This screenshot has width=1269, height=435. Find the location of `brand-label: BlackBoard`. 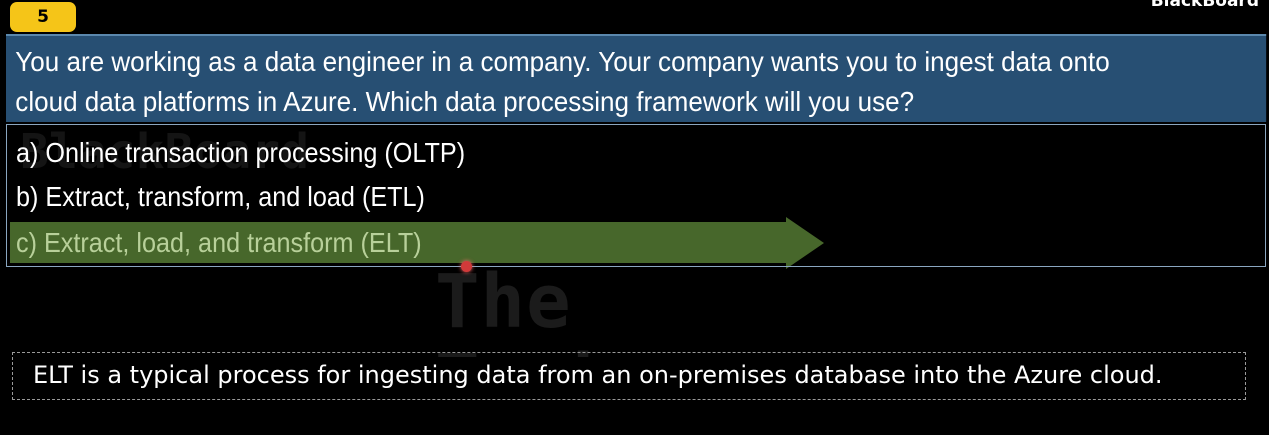

brand-label: BlackBoard is located at coordinates (1204, 5).